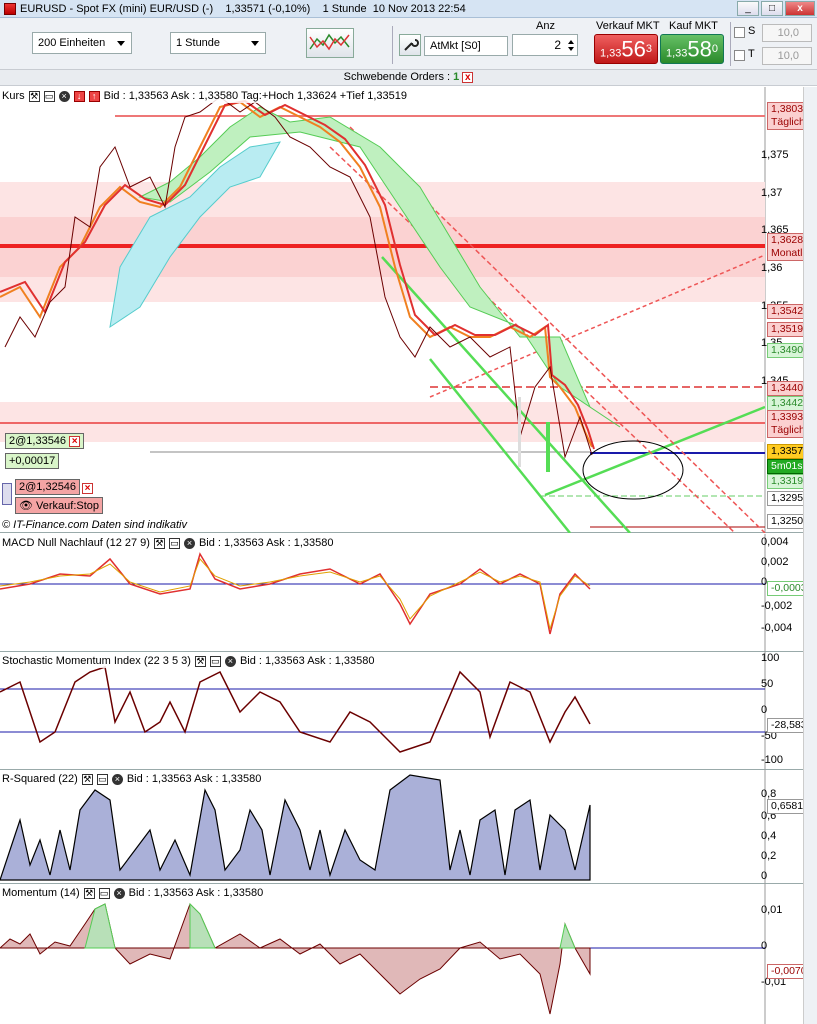 The height and width of the screenshot is (1024, 817). What do you see at coordinates (772, 268) in the screenshot?
I see `axis-label: 1,36` at bounding box center [772, 268].